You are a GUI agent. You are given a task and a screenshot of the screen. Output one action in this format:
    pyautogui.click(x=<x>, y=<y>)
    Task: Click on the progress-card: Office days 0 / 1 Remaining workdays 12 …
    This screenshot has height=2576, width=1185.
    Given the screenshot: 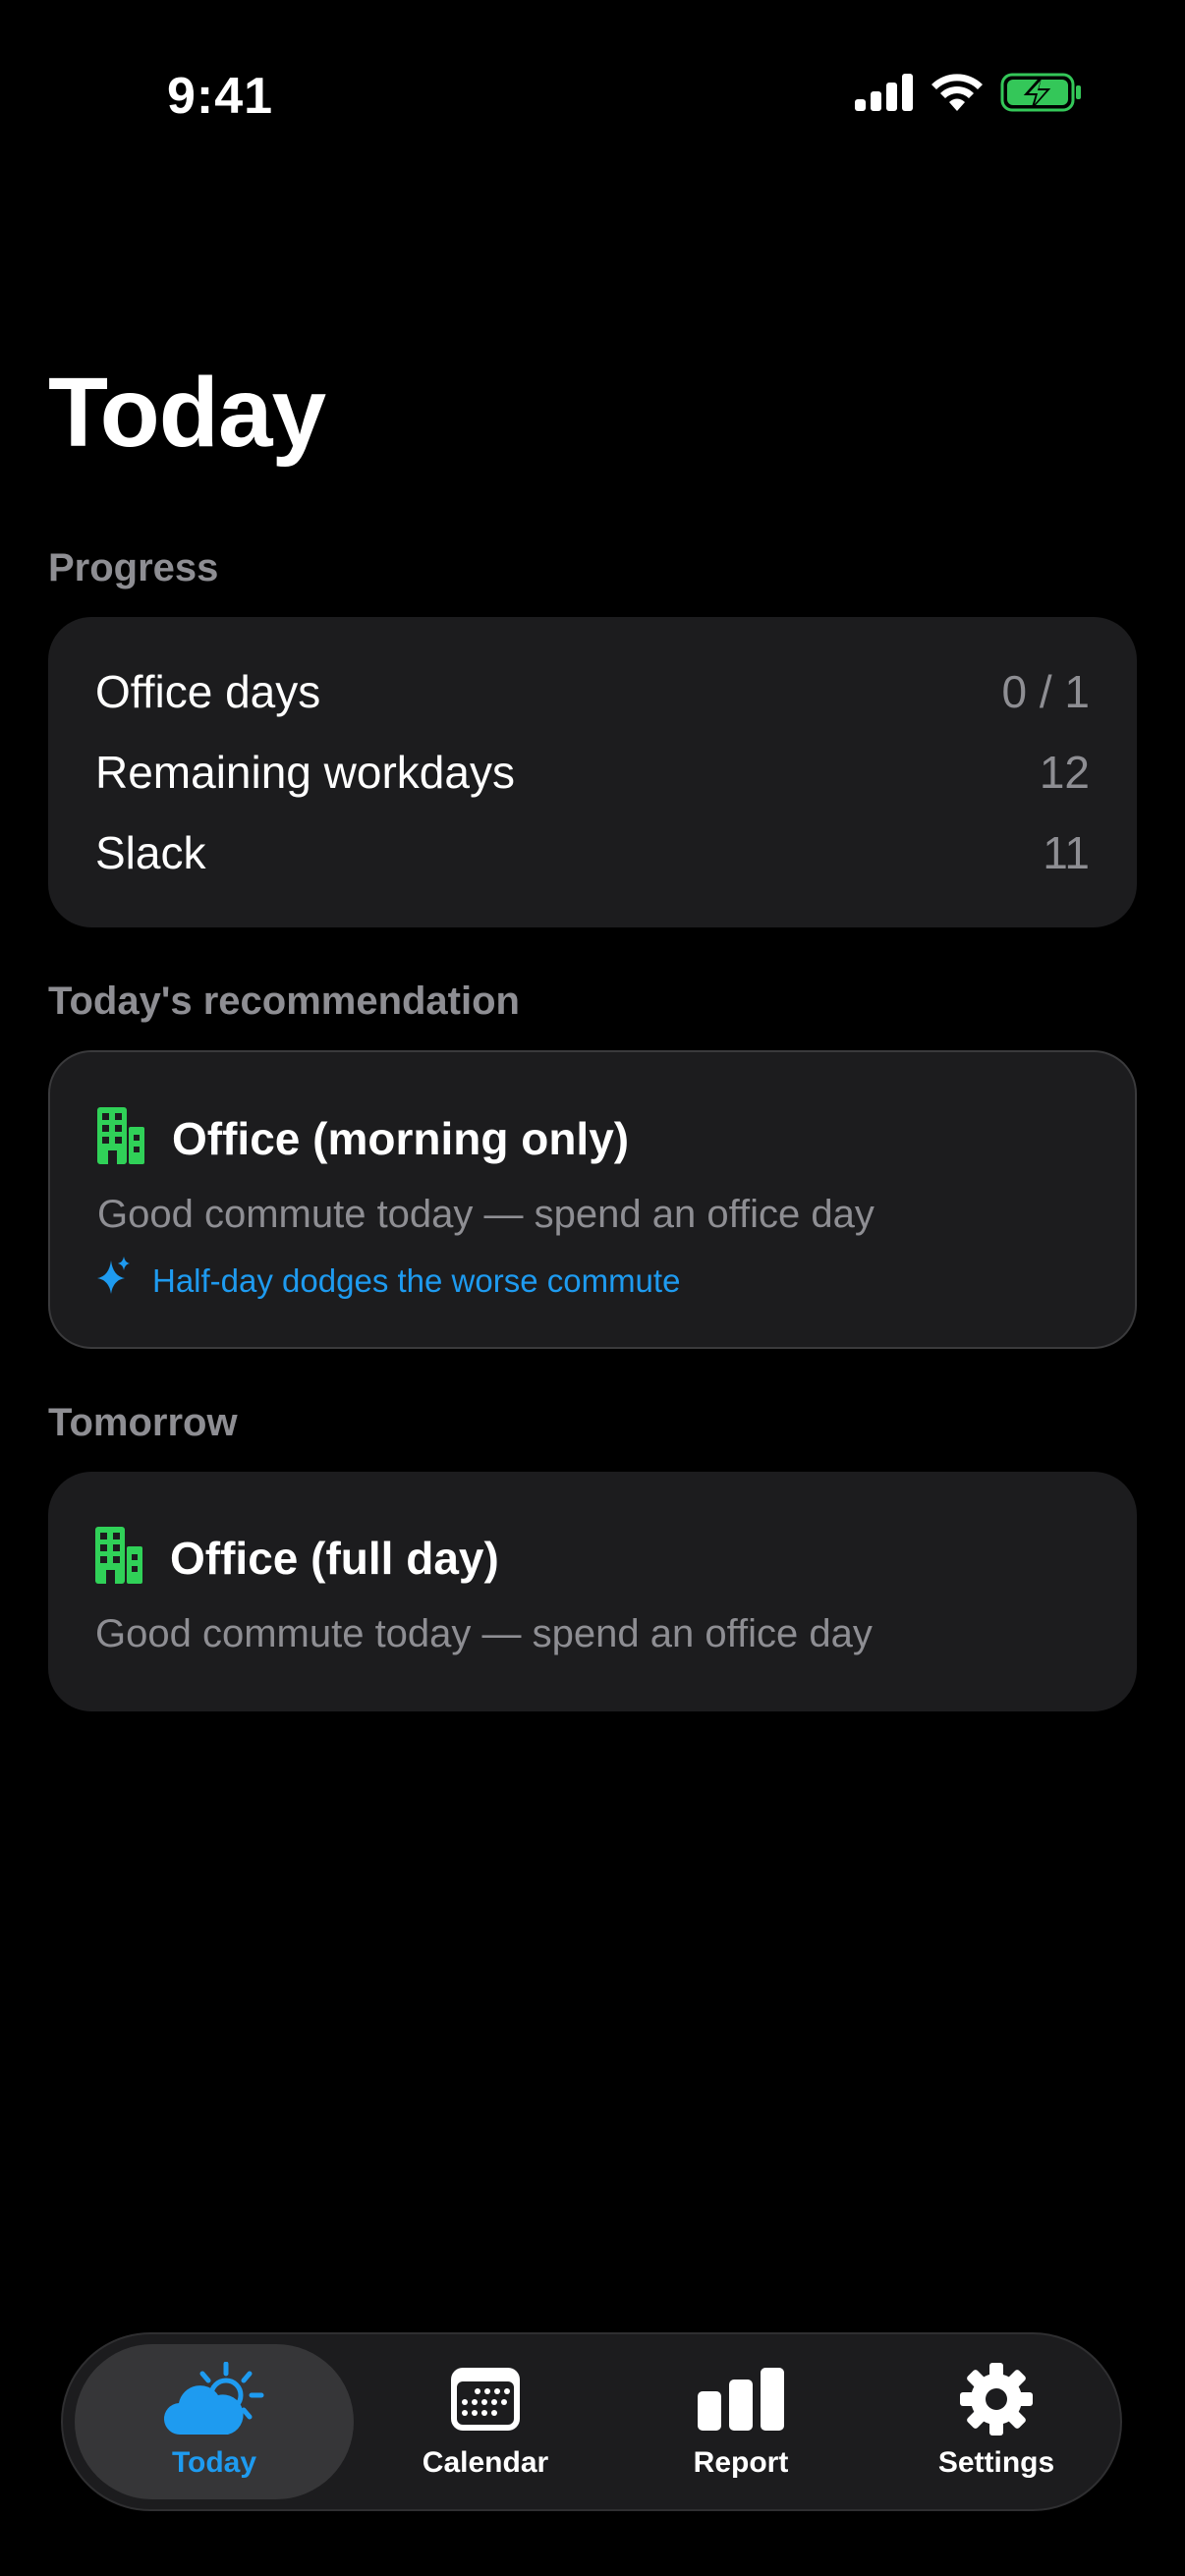 What is the action you would take?
    pyautogui.click(x=592, y=772)
    